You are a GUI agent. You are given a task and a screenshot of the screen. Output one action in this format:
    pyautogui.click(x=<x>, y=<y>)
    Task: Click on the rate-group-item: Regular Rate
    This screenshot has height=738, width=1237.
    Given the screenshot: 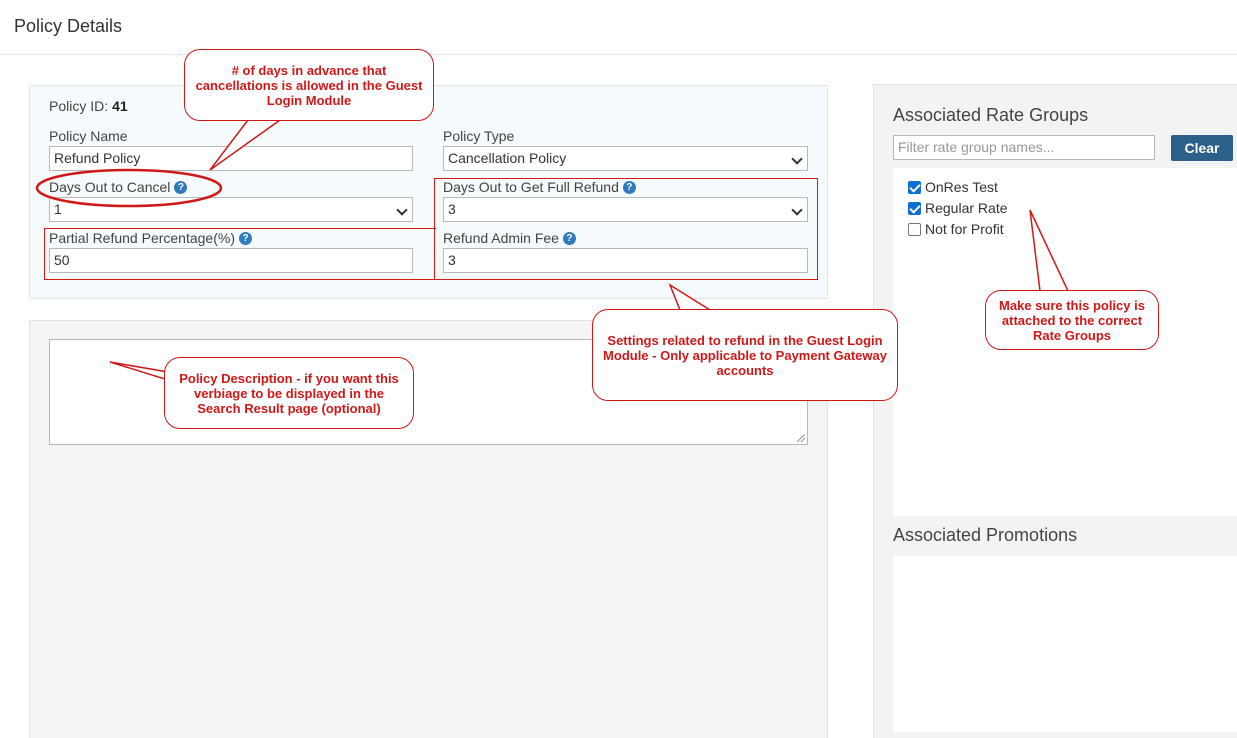 What is the action you would take?
    pyautogui.click(x=958, y=208)
    